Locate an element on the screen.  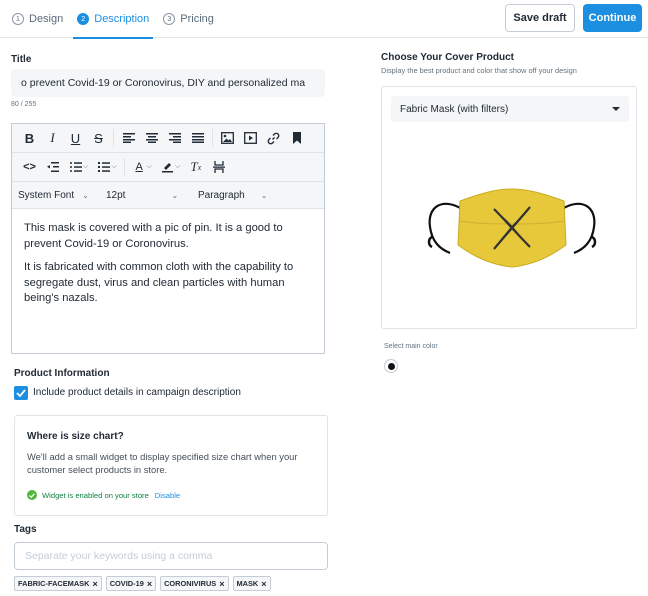
tag-text: FABRIC-FACEMASK is located at coordinates (54, 583).